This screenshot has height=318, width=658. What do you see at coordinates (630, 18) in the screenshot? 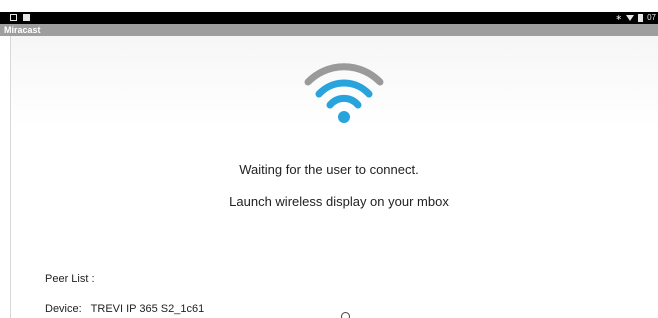
I see `wifi-signal-icon` at bounding box center [630, 18].